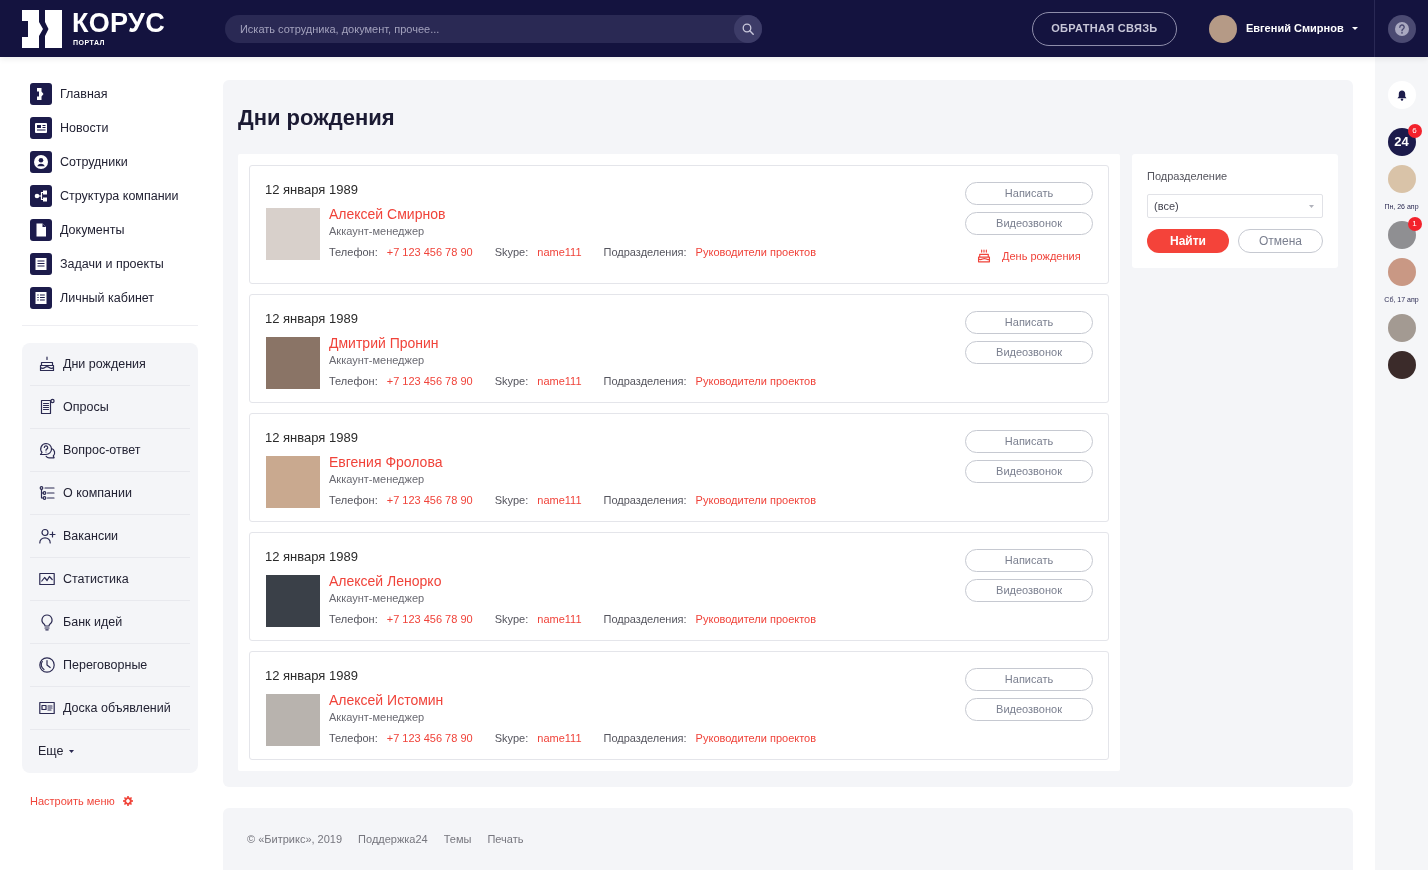 This screenshot has width=1428, height=870. What do you see at coordinates (317, 118) in the screenshot?
I see `page-title: Дни рождения` at bounding box center [317, 118].